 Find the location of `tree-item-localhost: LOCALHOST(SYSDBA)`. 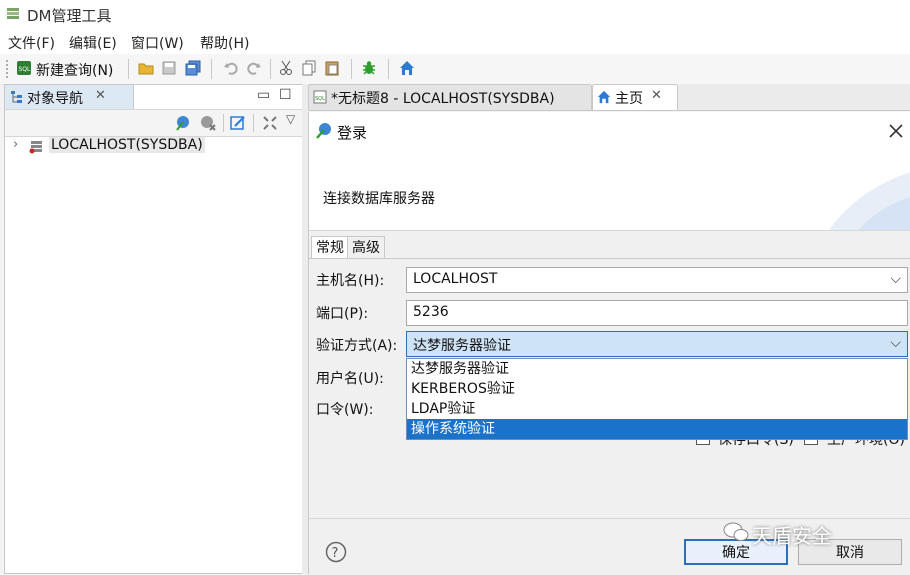

tree-item-localhost: LOCALHOST(SYSDBA) is located at coordinates (127, 145).